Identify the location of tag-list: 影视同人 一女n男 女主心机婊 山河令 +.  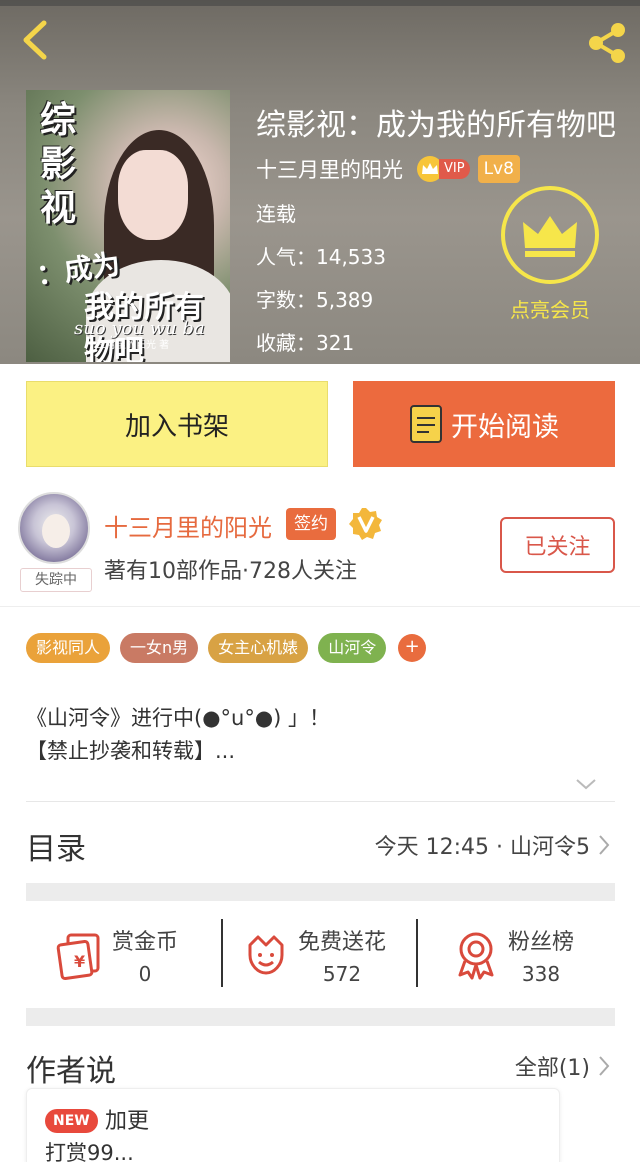
(226, 648).